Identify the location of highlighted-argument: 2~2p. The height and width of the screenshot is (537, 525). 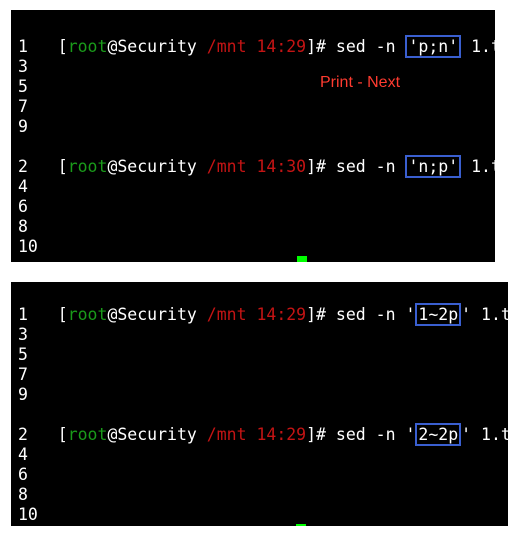
(438, 434).